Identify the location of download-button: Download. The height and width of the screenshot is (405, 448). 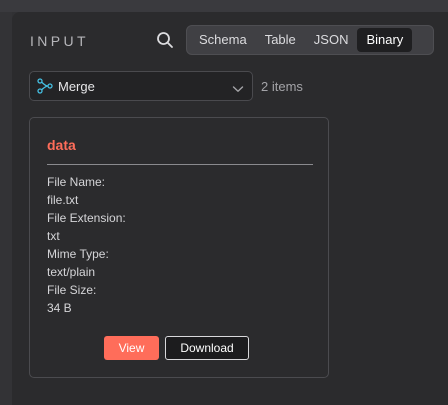
(207, 348).